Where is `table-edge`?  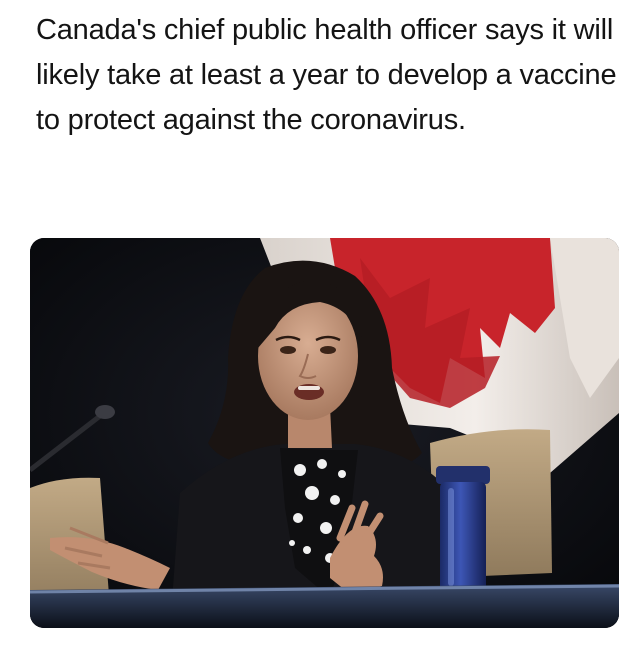
table-edge is located at coordinates (324, 606).